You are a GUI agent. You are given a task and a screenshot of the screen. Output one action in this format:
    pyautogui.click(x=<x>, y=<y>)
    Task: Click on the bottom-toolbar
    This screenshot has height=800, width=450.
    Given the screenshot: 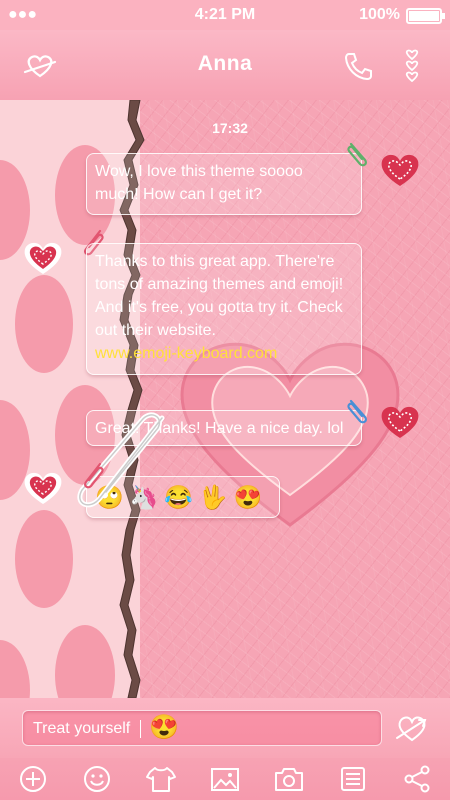 What is the action you would take?
    pyautogui.click(x=225, y=779)
    